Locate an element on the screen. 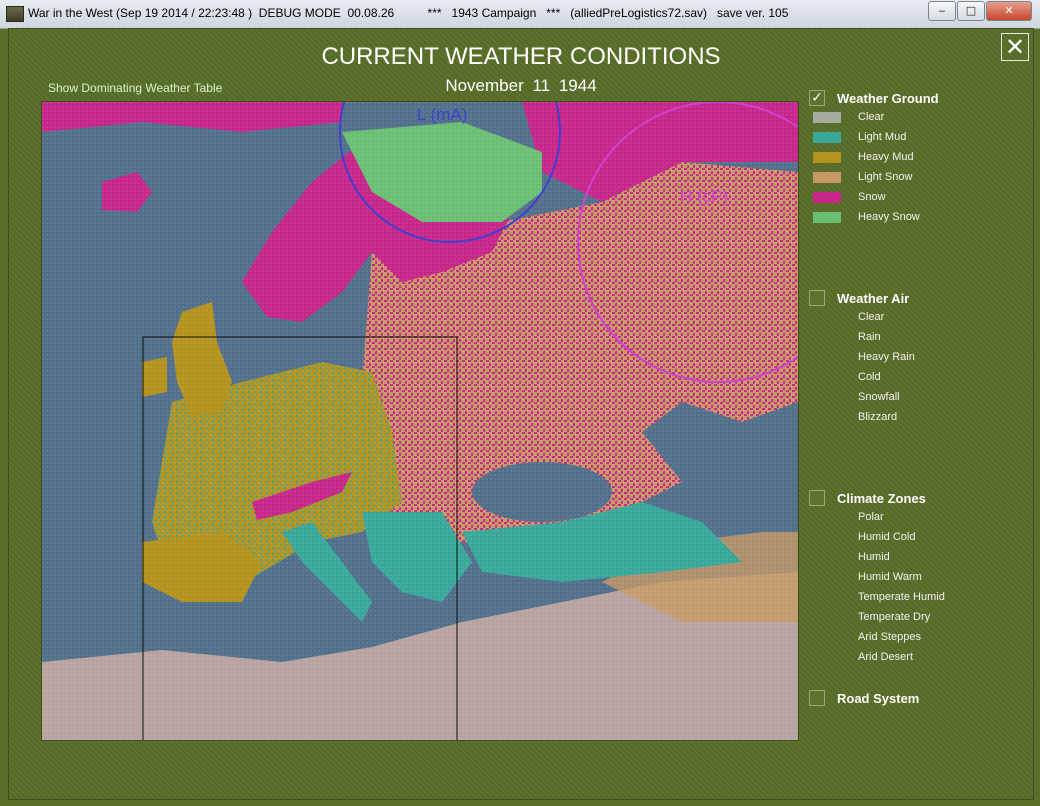  weather-ground-toggle: ✓ Weather Ground is located at coordinates (874, 98).